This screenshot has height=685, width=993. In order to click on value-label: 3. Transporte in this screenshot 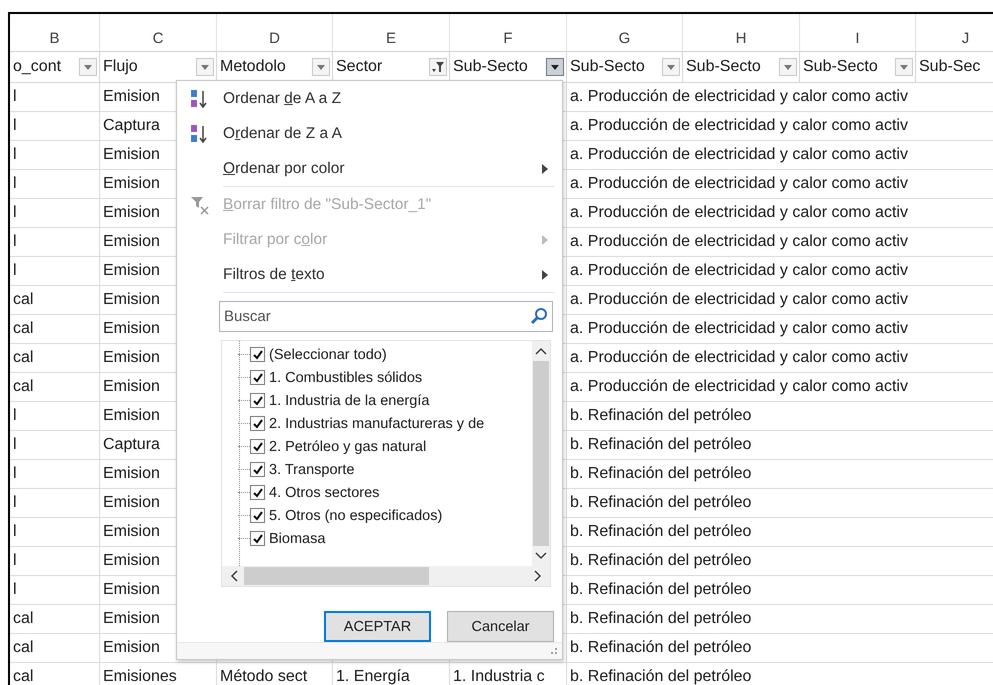, I will do `click(311, 470)`.